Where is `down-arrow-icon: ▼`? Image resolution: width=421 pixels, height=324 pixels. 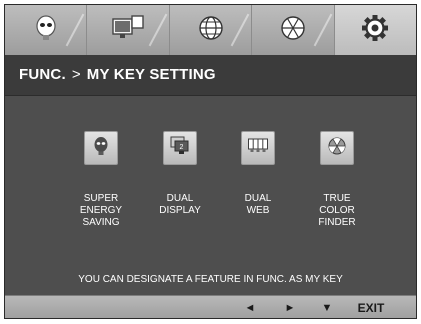
down-arrow-icon: ▼ is located at coordinates (327, 308).